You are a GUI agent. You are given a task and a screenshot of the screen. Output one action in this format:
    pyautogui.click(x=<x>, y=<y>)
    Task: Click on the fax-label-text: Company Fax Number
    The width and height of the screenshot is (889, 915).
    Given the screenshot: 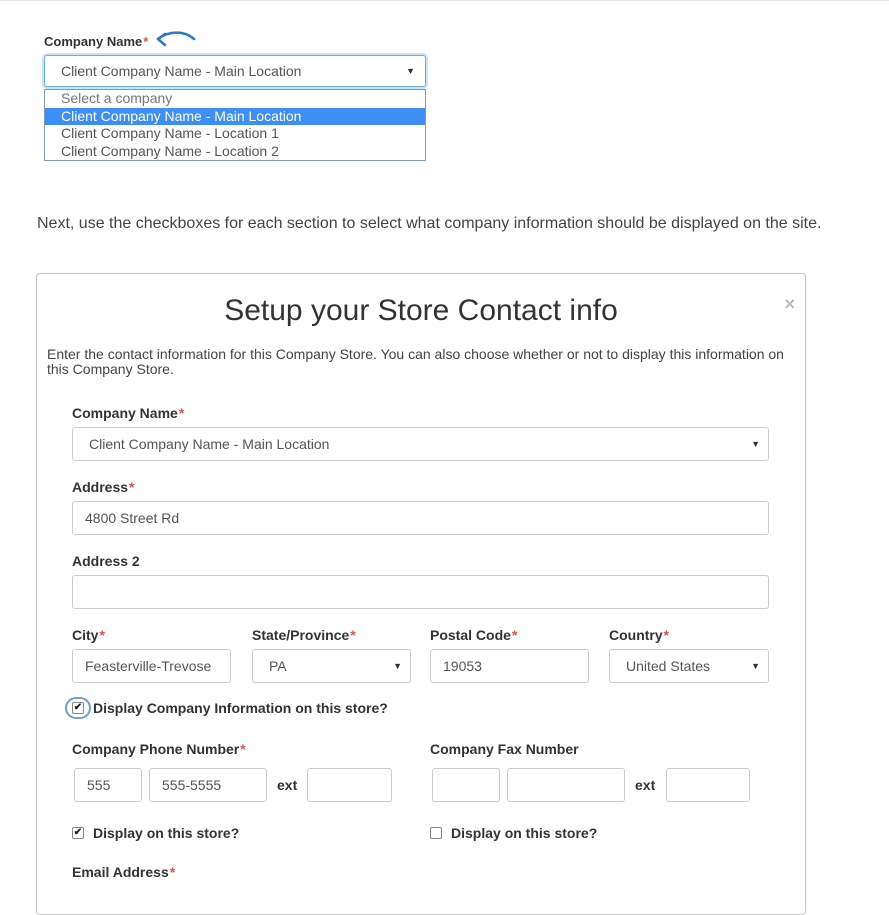 What is the action you would take?
    pyautogui.click(x=504, y=749)
    